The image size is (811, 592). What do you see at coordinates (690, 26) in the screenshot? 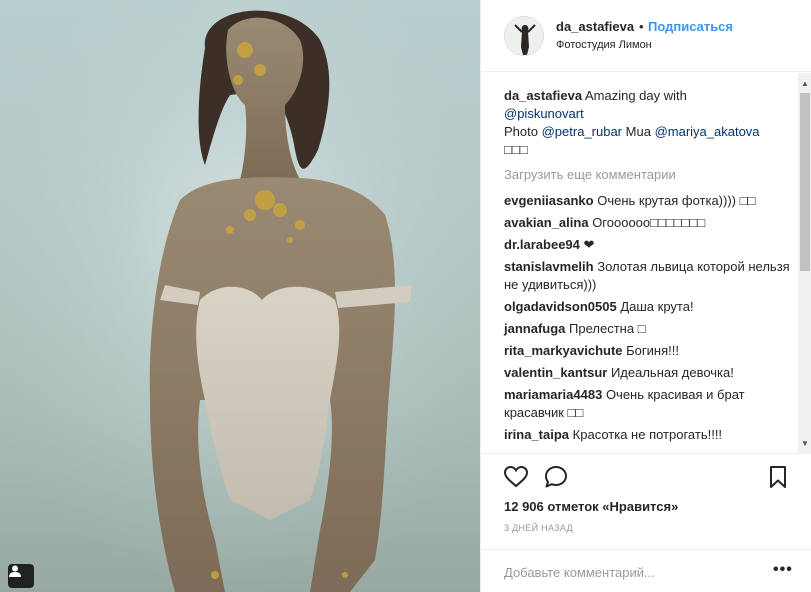
I see `follow-button: Подписаться` at bounding box center [690, 26].